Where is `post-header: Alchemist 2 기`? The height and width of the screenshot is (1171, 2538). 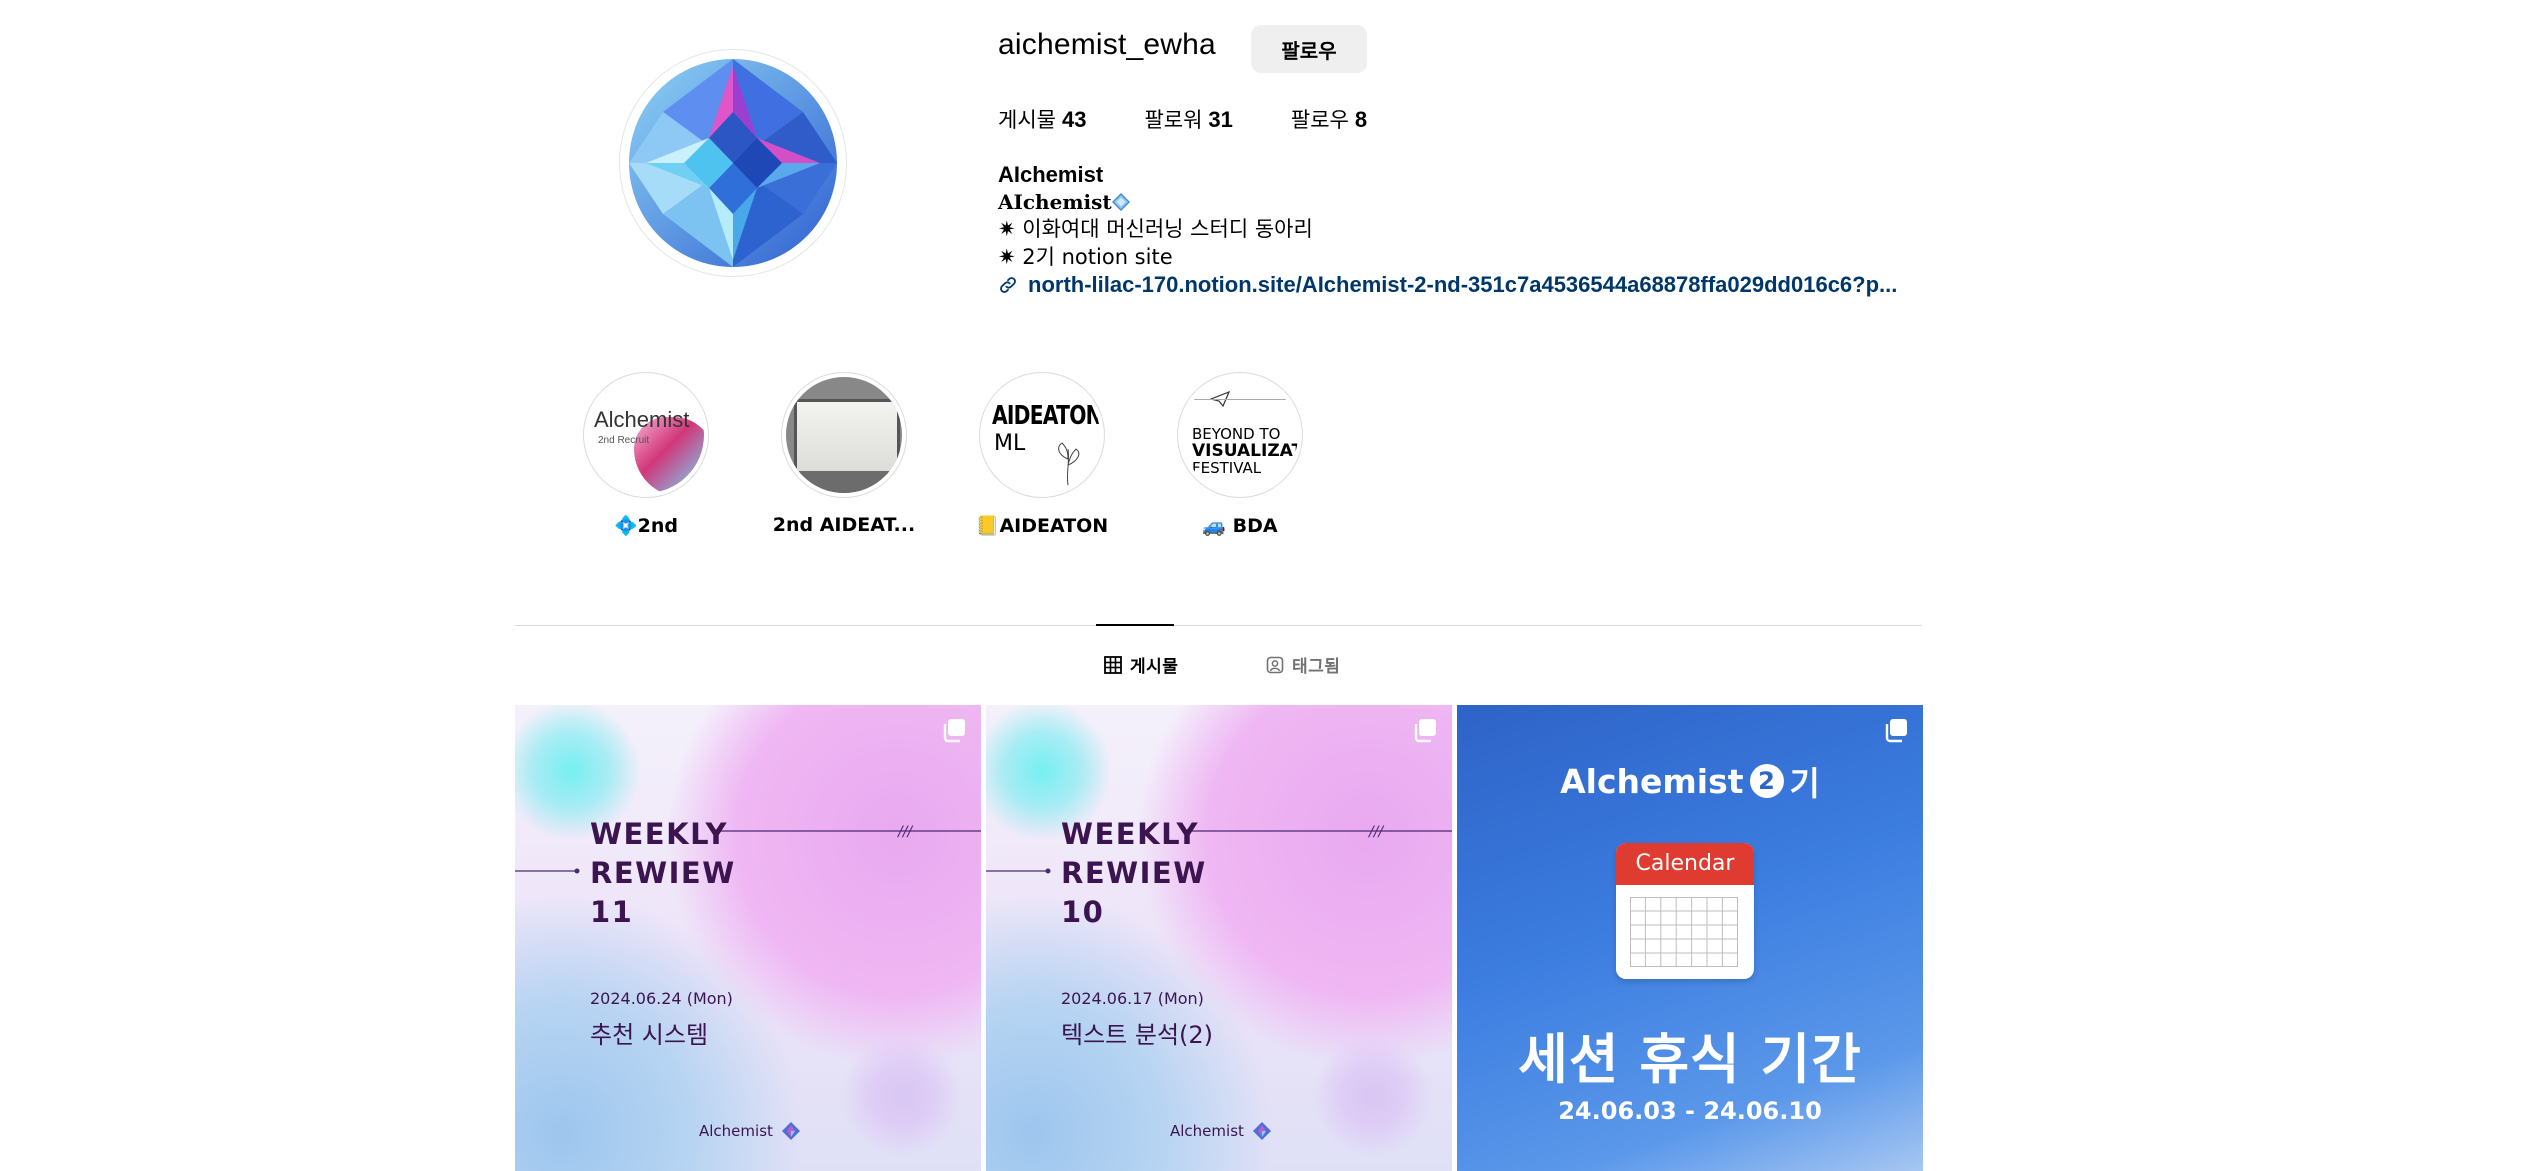 post-header: Alchemist 2 기 is located at coordinates (1690, 781).